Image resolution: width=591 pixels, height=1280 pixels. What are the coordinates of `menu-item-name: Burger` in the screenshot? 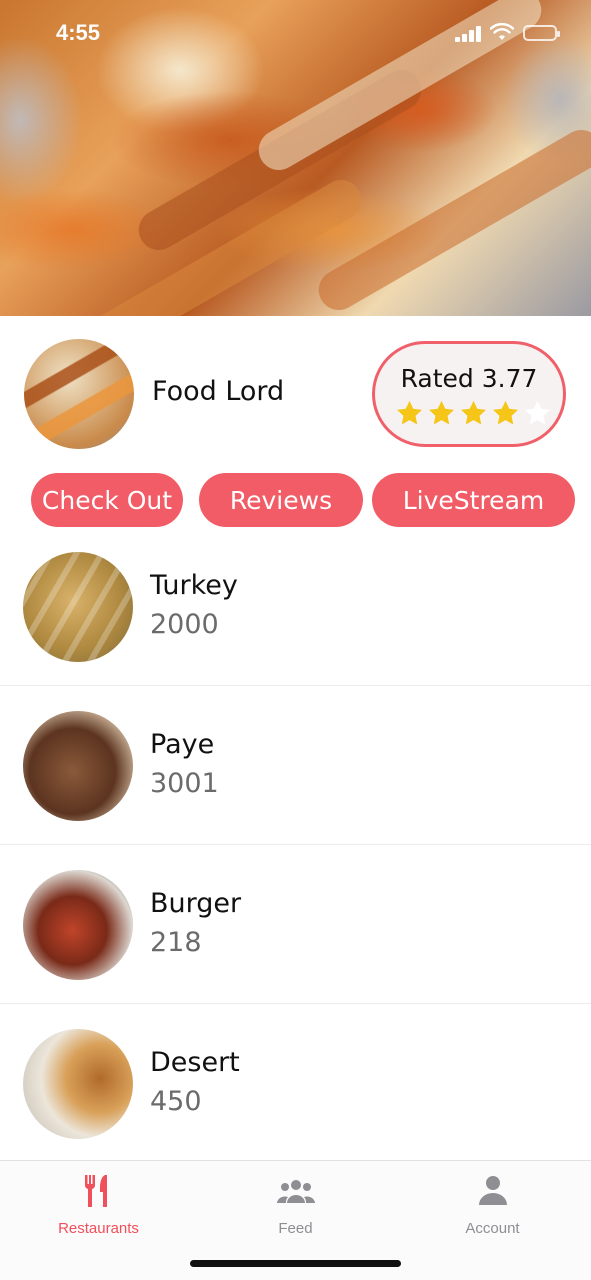 It's located at (196, 903).